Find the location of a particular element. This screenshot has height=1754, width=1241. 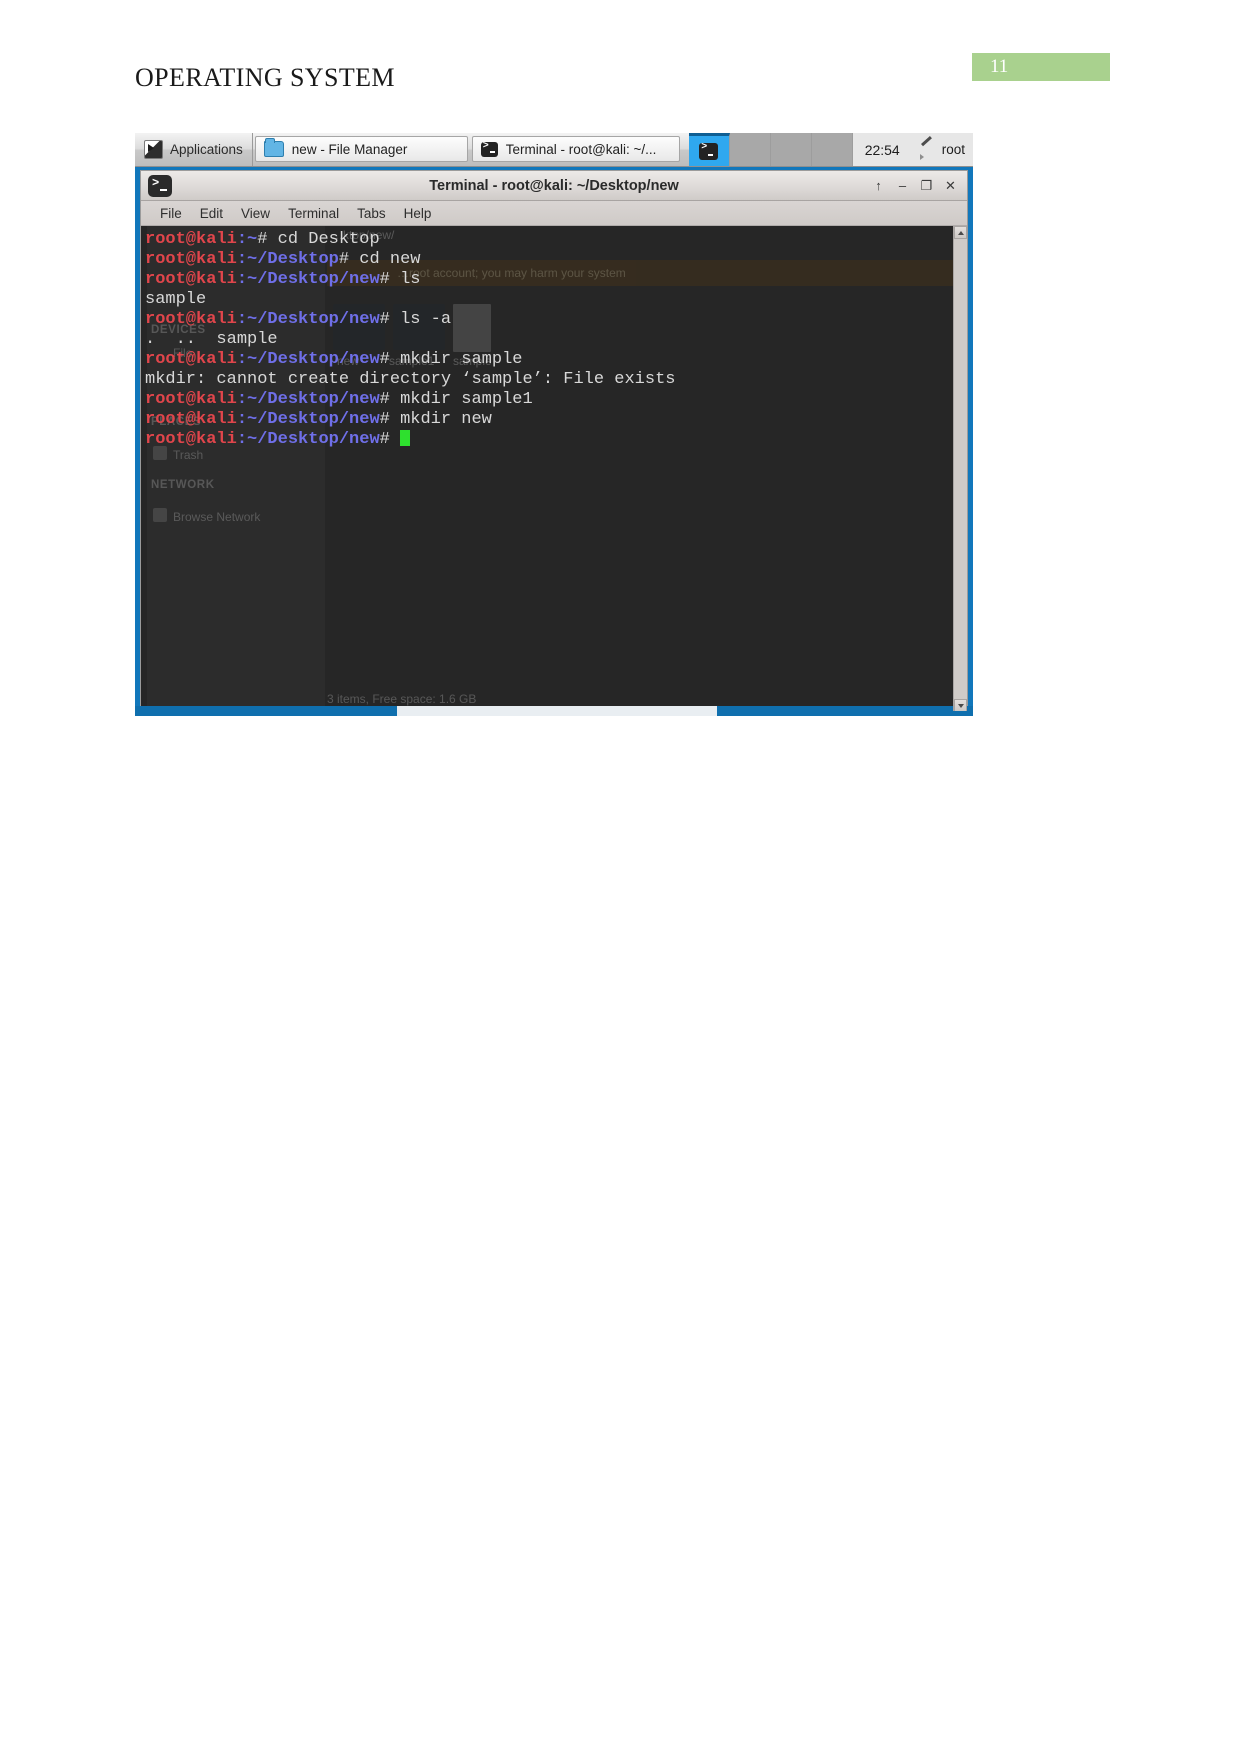

menu-tabs: Tabs is located at coordinates (371, 213).